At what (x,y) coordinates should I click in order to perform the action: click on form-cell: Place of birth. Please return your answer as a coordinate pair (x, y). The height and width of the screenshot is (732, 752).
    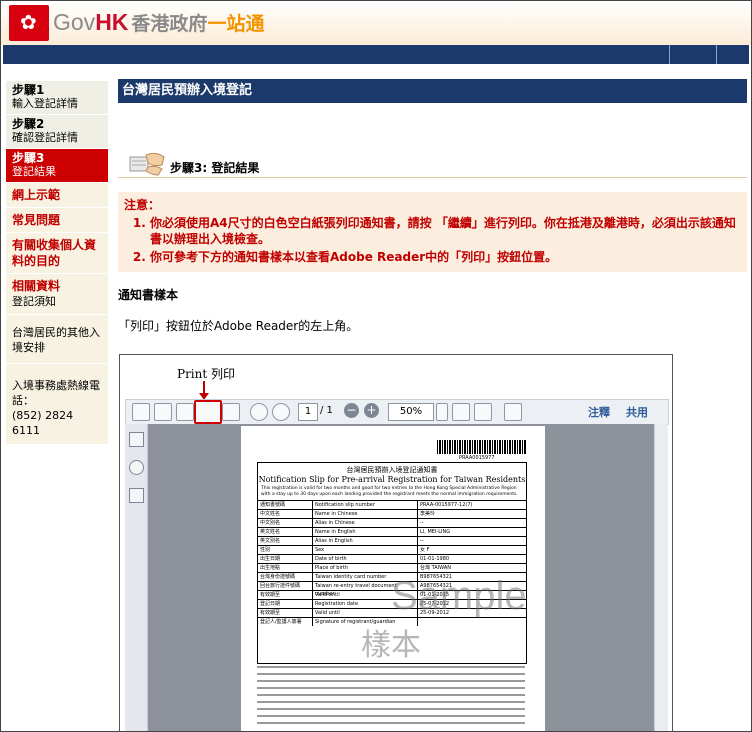
    Looking at the image, I should click on (365, 568).